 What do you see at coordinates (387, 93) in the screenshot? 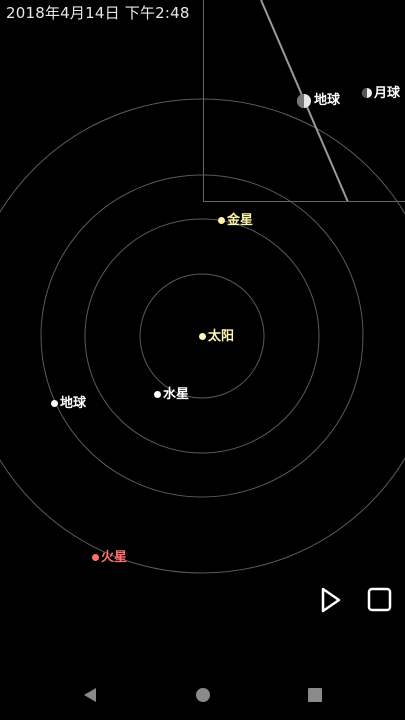
I see `inset-moon-label: 月球` at bounding box center [387, 93].